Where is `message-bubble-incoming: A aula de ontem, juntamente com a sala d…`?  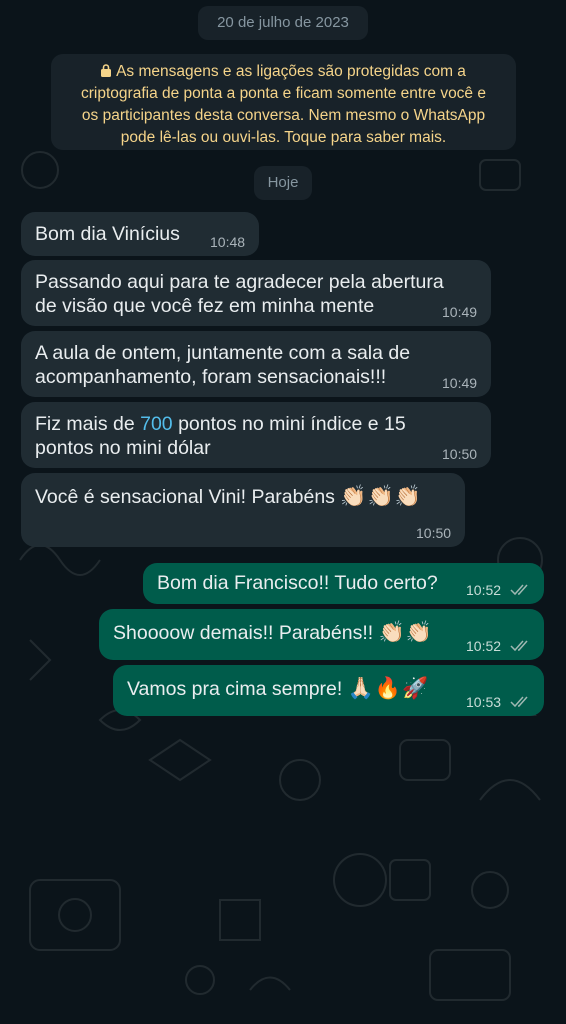
message-bubble-incoming: A aula de ontem, juntamente com a sala d… is located at coordinates (256, 364).